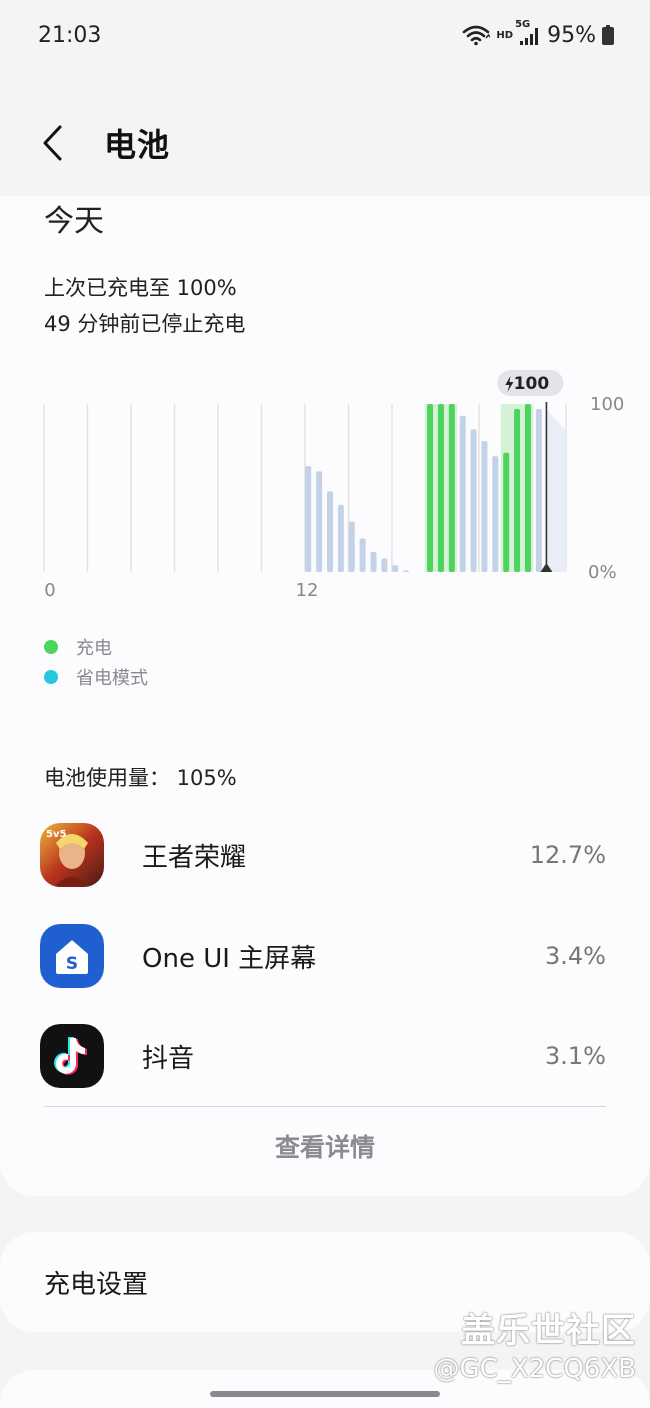  Describe the element at coordinates (112, 678) in the screenshot. I see `legend-label-power-saving: 省电模式` at that location.